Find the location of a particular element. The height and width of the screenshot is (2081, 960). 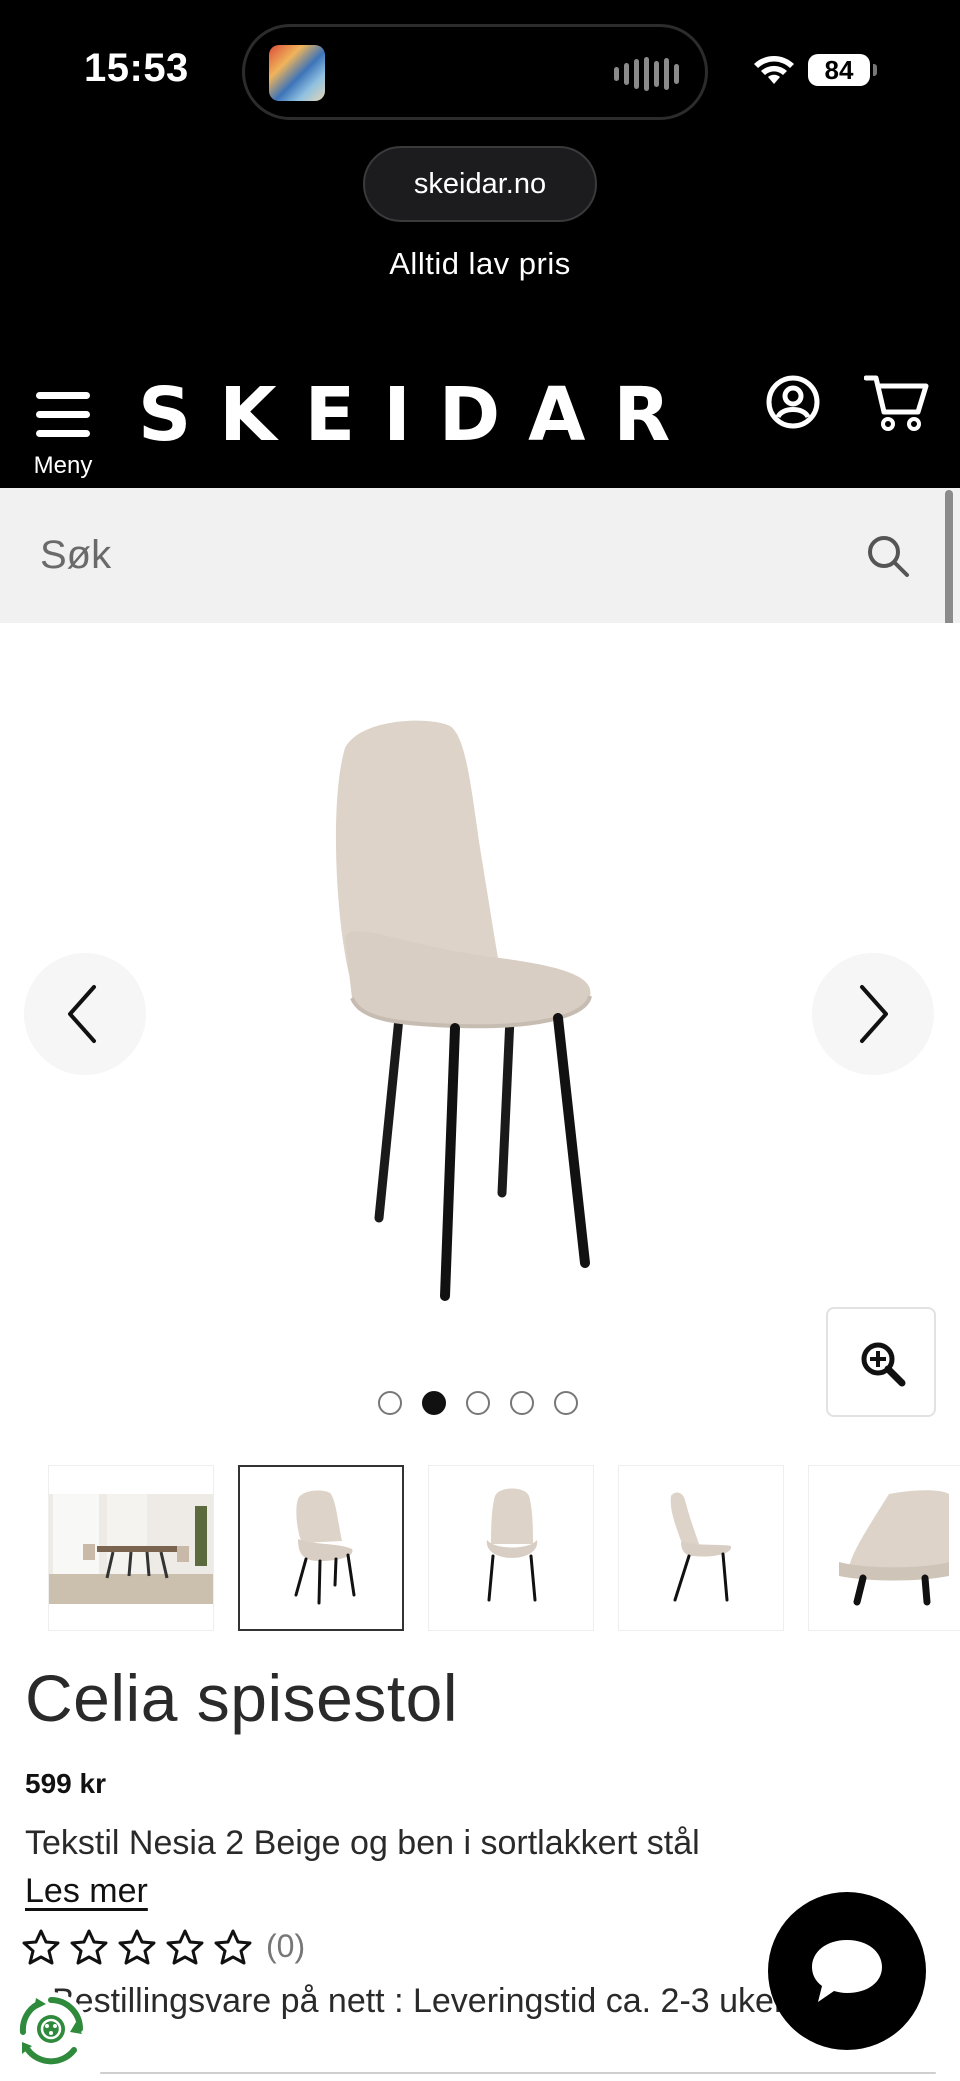

site-header: Meny SKEIDAR is located at coordinates (480, 425).